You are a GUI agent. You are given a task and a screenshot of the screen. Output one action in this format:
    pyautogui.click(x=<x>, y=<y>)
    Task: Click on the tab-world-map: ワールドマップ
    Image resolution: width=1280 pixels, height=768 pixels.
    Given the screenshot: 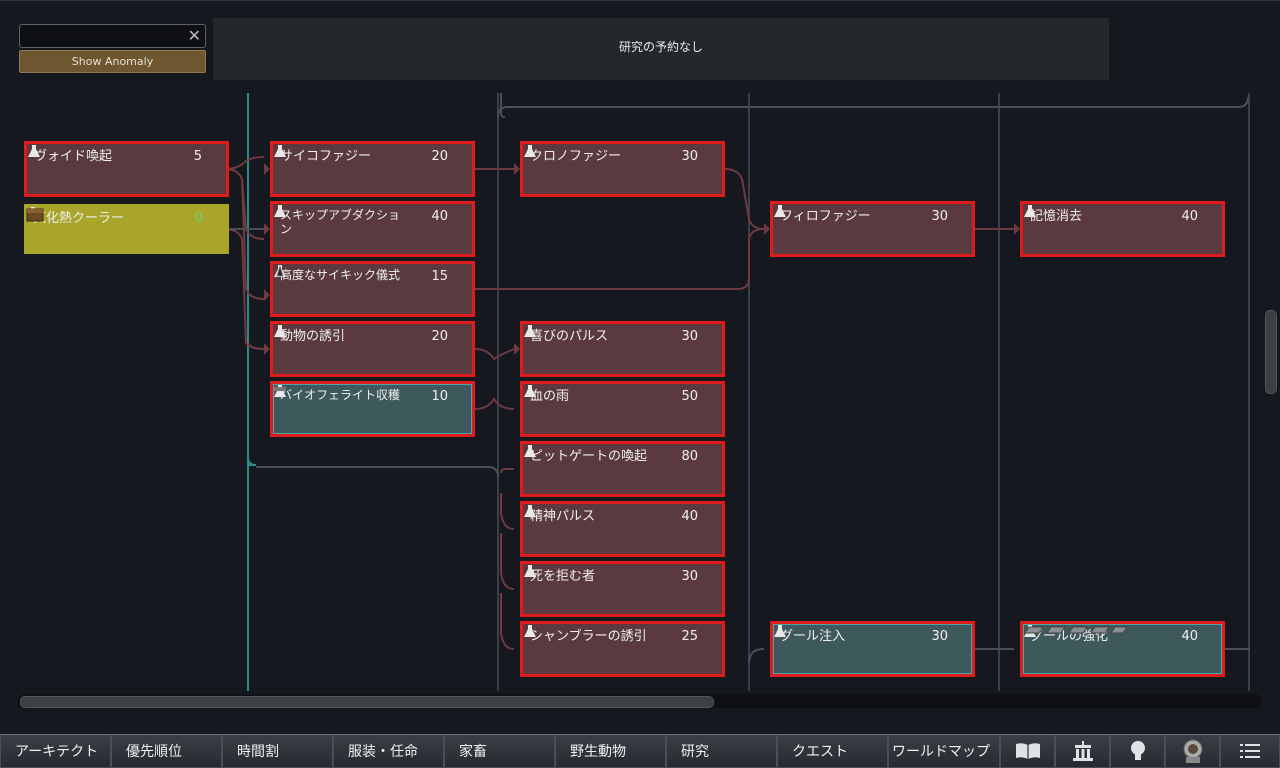 What is the action you would take?
    pyautogui.click(x=944, y=751)
    